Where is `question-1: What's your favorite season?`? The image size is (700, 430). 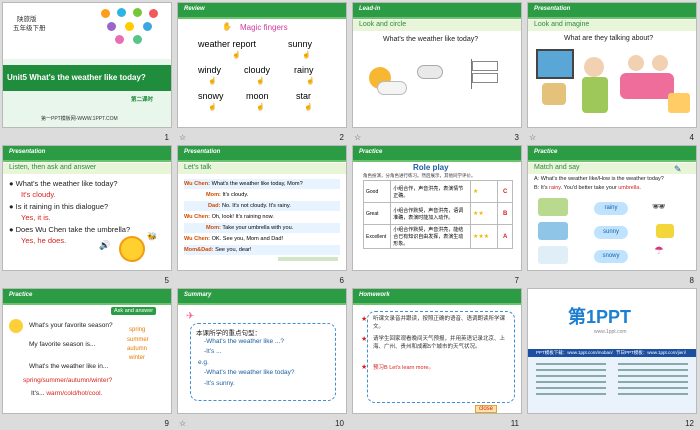 question-1: What's your favorite season? is located at coordinates (71, 325).